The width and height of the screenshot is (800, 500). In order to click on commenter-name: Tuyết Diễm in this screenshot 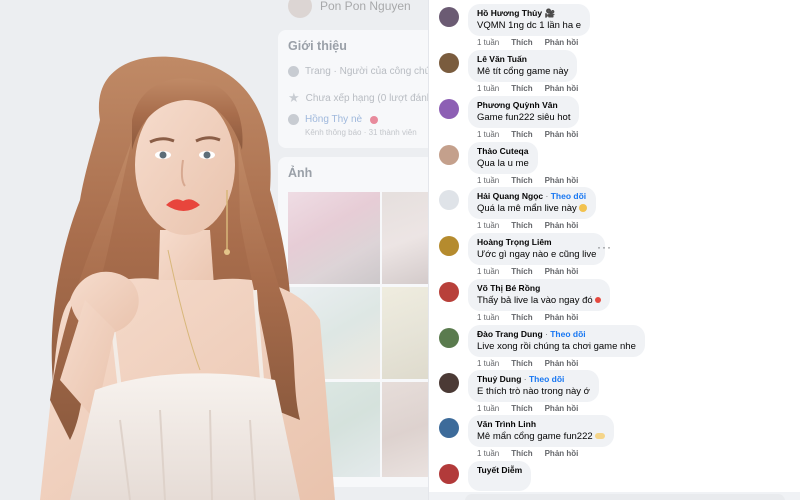, I will do `click(499, 470)`.